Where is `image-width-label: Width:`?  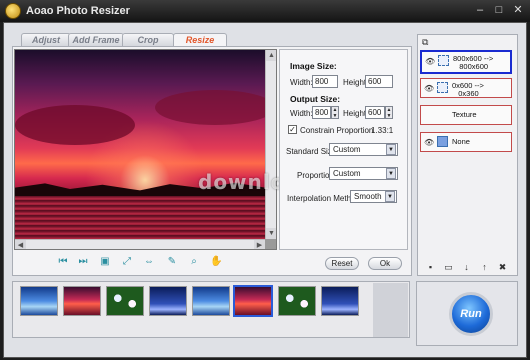 image-width-label: Width: is located at coordinates (301, 82).